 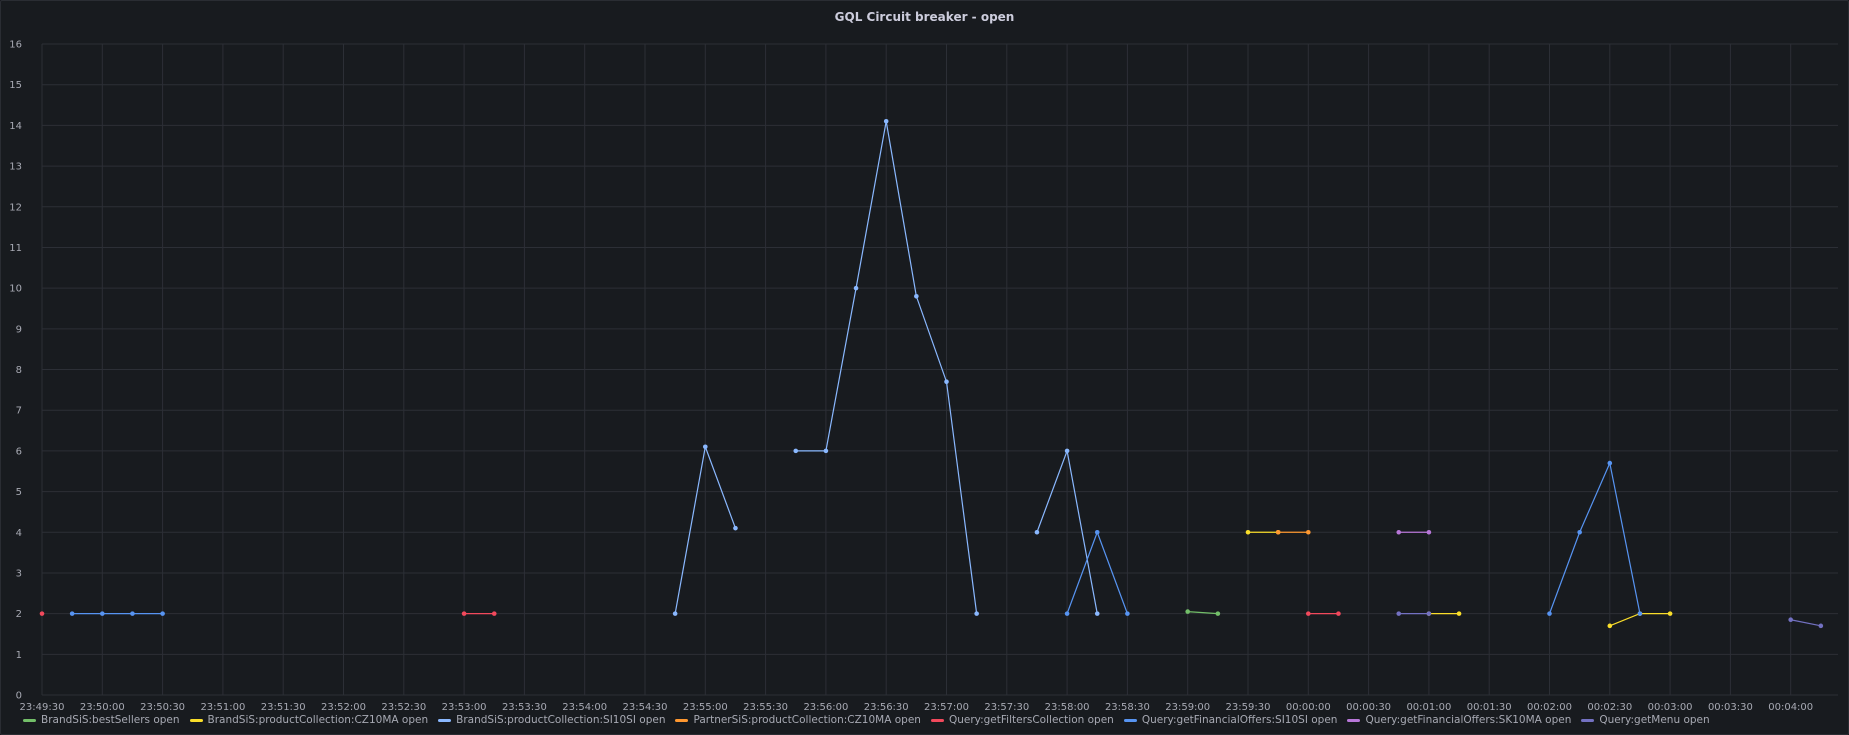 What do you see at coordinates (343, 707) in the screenshot?
I see `x-tick-label: 23:52:00` at bounding box center [343, 707].